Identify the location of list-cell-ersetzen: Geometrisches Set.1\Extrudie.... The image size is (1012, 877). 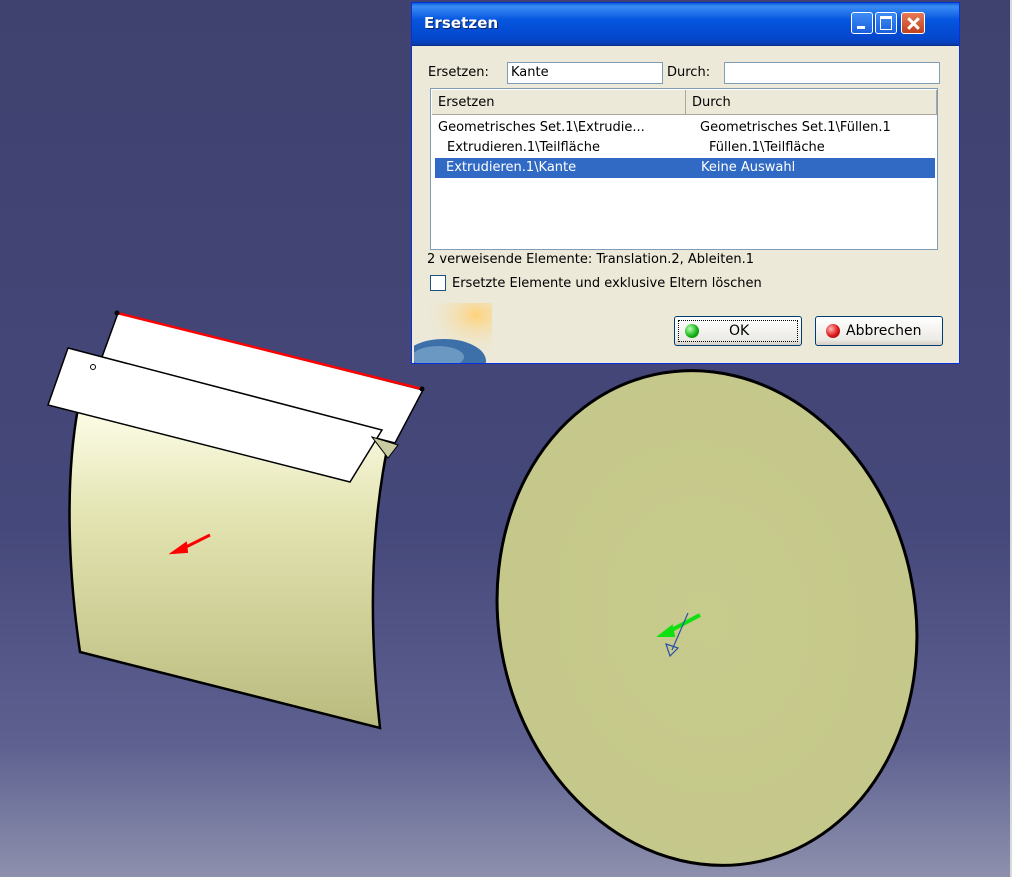
(541, 127).